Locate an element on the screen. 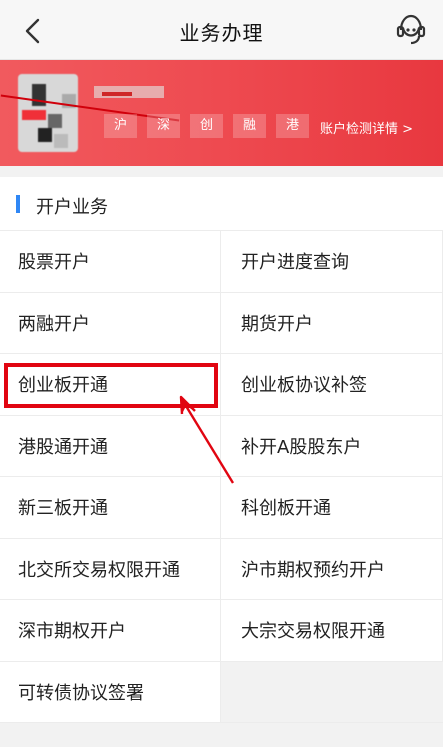 Image resolution: width=443 pixels, height=747 pixels. account-name-redacted is located at coordinates (134, 95).